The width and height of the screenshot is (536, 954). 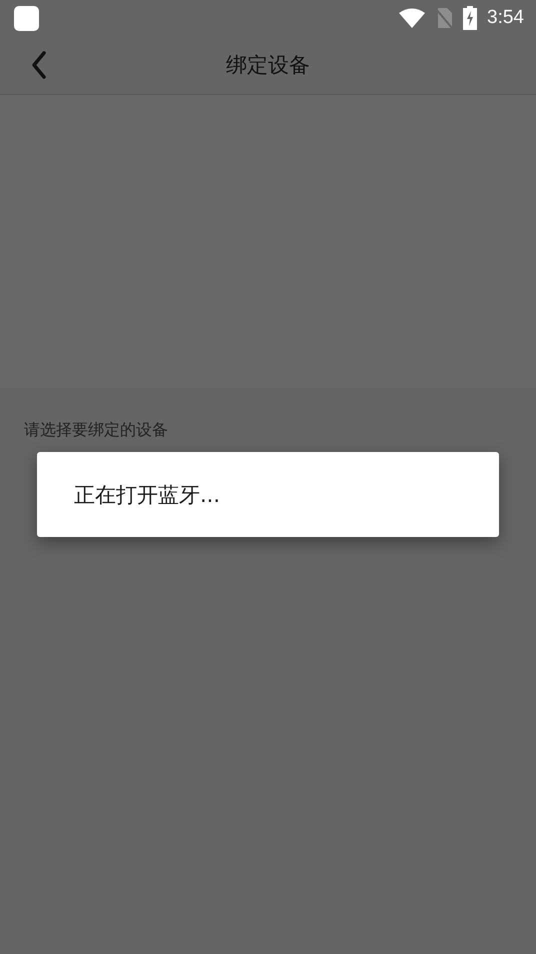 What do you see at coordinates (39, 65) in the screenshot?
I see `back-icon` at bounding box center [39, 65].